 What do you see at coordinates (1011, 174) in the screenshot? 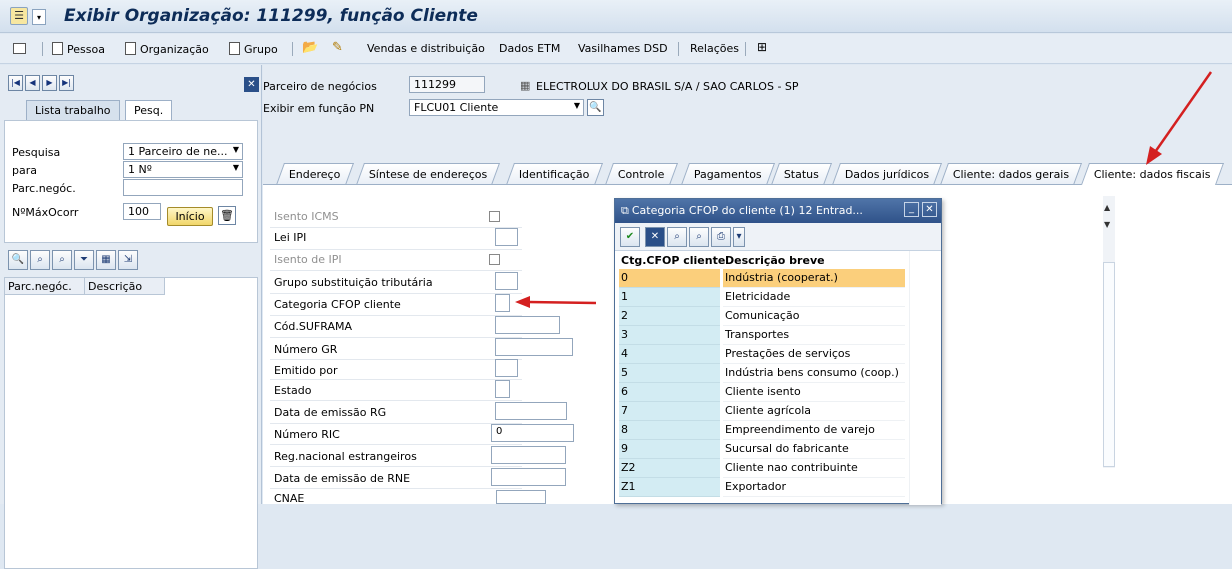
I see `tab-cliente-dados-gerais: Cliente: dados gerais` at bounding box center [1011, 174].